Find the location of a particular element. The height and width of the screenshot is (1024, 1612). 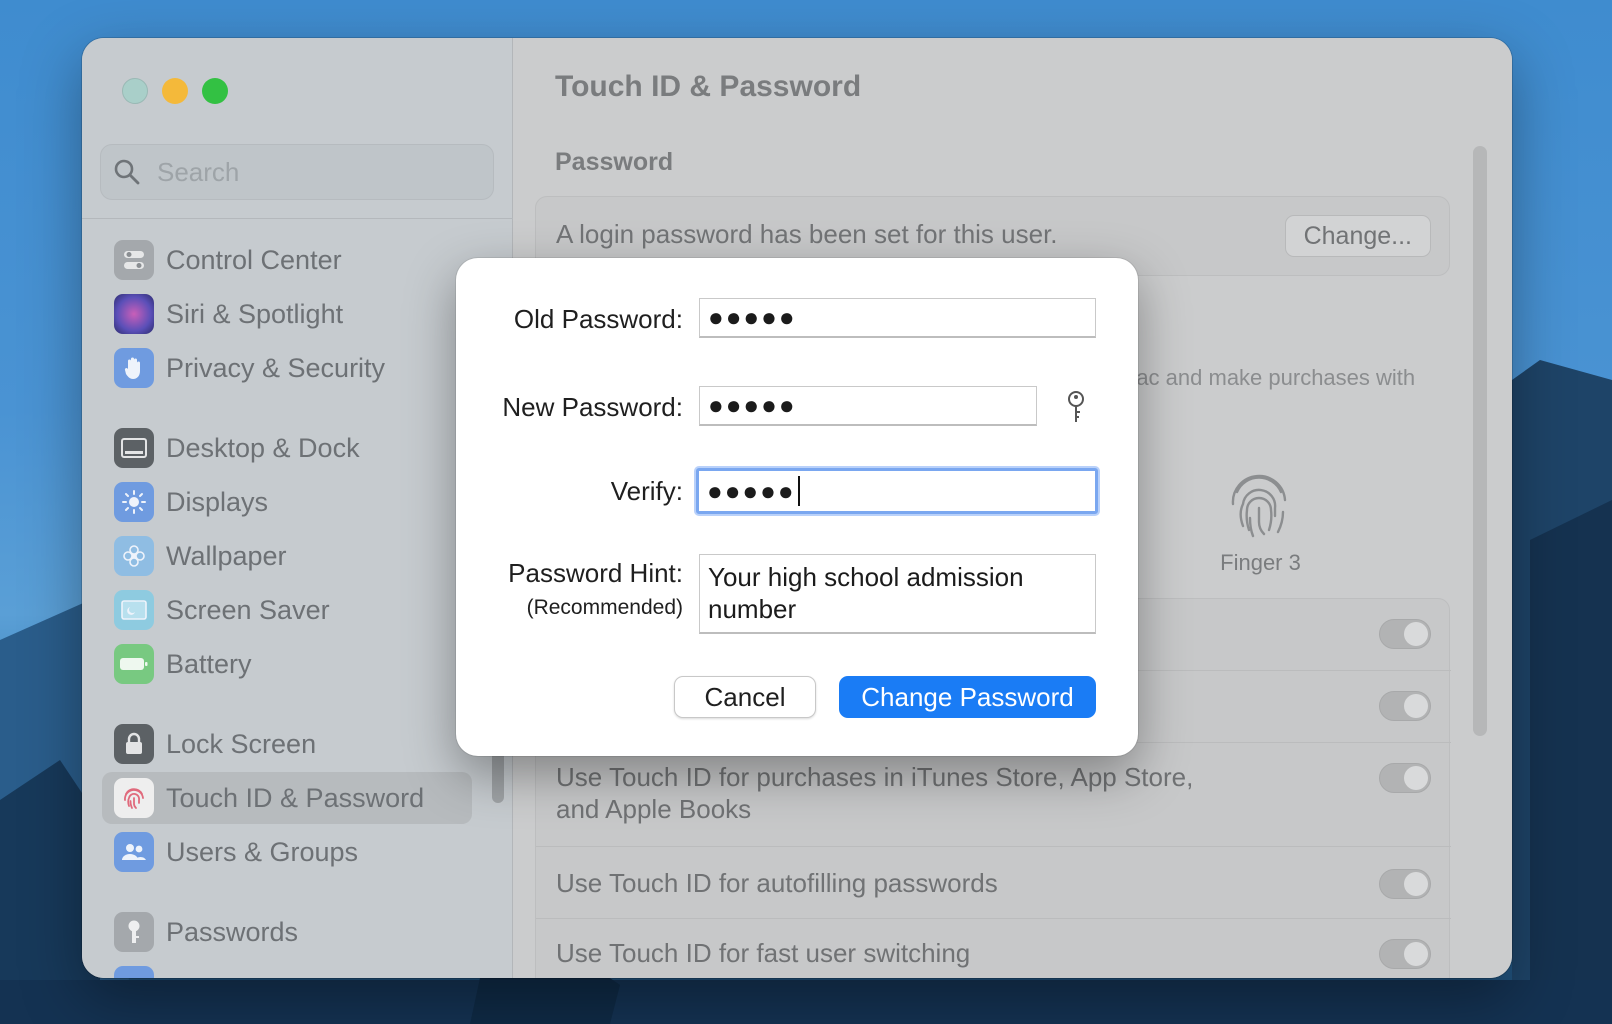

old-password-label: Old Password: is located at coordinates (598, 319).